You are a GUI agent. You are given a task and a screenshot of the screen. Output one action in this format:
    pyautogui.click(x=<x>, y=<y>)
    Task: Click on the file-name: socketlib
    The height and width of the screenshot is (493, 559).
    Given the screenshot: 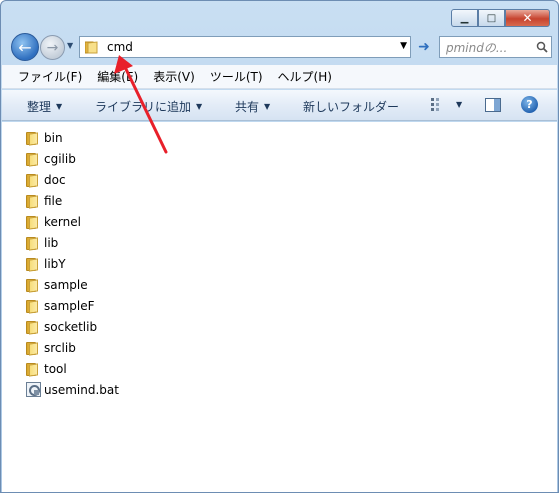 What is the action you would take?
    pyautogui.click(x=71, y=326)
    